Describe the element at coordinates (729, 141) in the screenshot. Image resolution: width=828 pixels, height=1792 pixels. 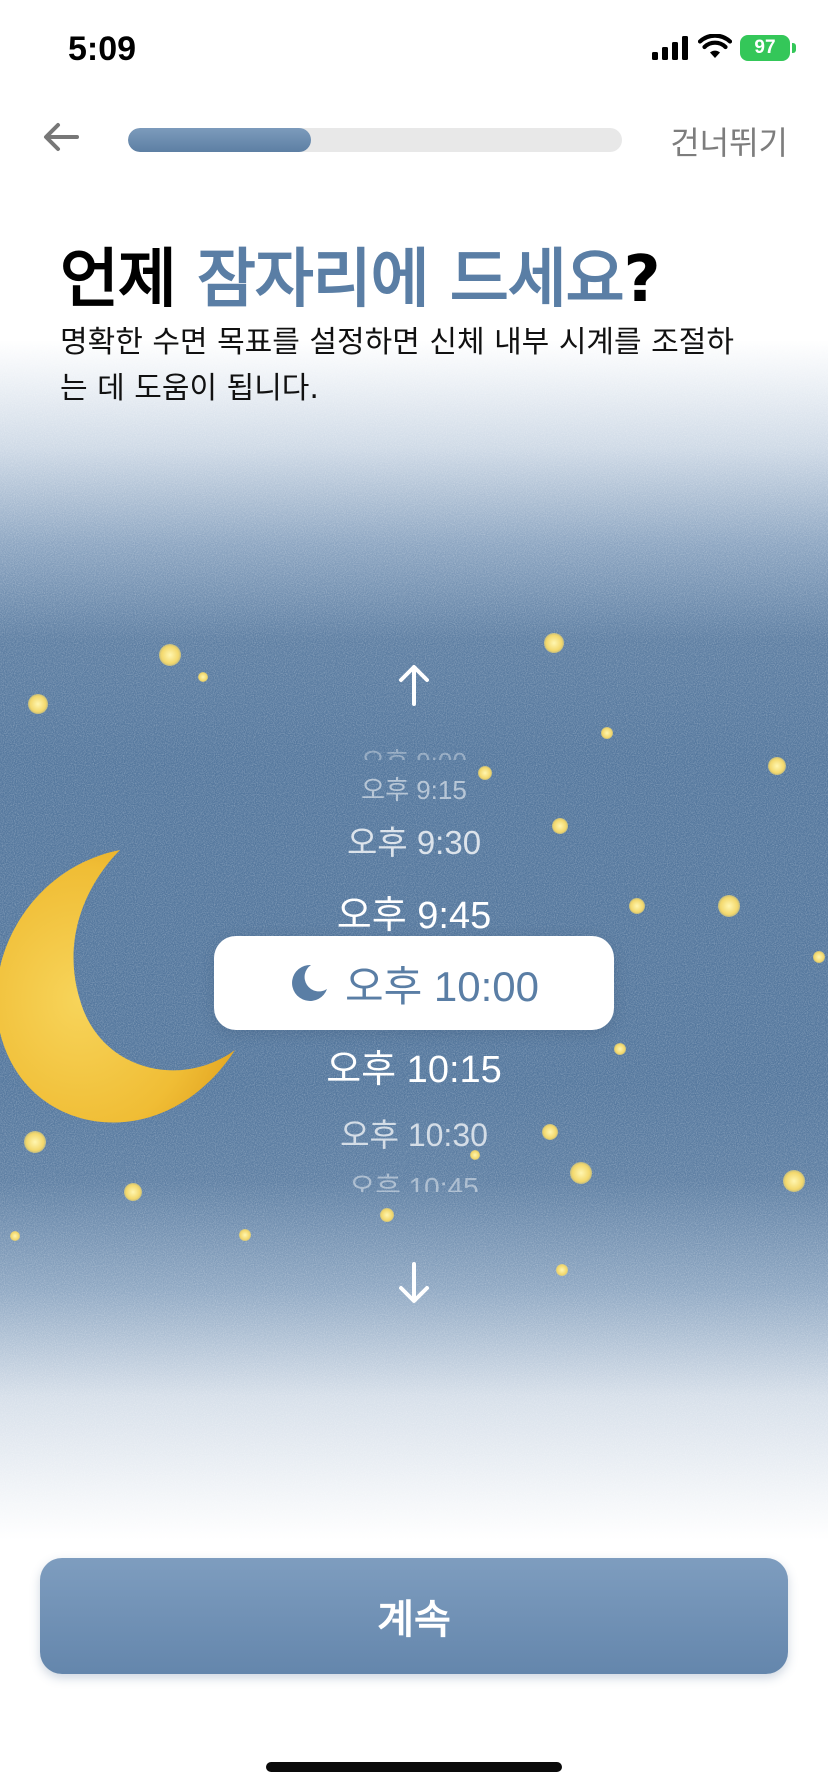
I see `skip-button: 건너뛰기` at that location.